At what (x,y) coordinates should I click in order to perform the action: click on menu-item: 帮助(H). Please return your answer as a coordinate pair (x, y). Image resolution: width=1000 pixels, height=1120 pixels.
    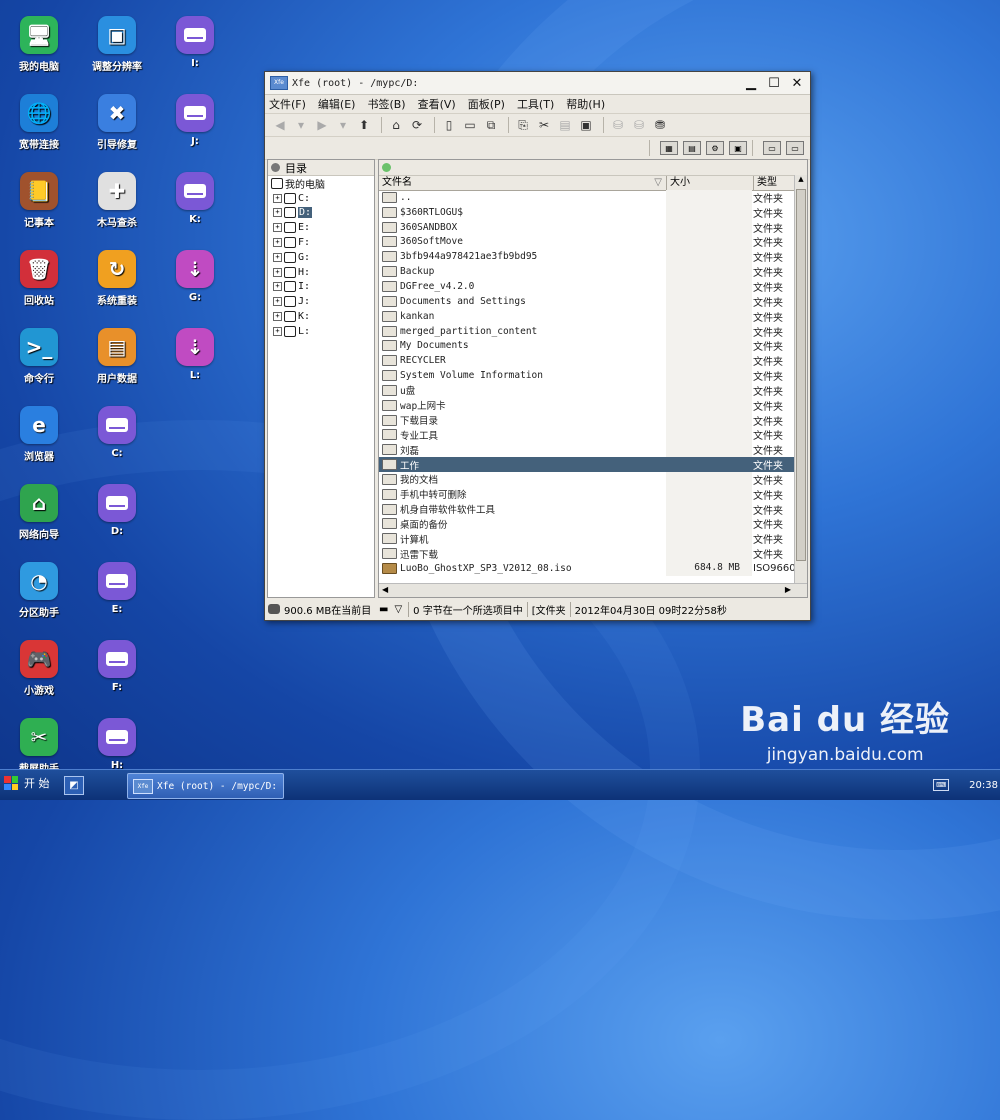
    Looking at the image, I should click on (585, 104).